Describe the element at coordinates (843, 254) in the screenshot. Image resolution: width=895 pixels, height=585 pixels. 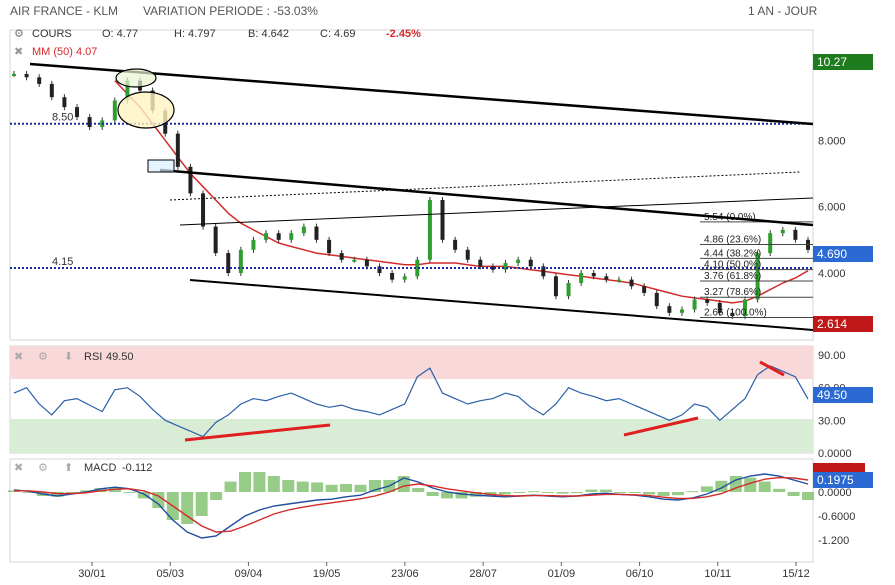
I see `price-badge-last: 4.690` at that location.